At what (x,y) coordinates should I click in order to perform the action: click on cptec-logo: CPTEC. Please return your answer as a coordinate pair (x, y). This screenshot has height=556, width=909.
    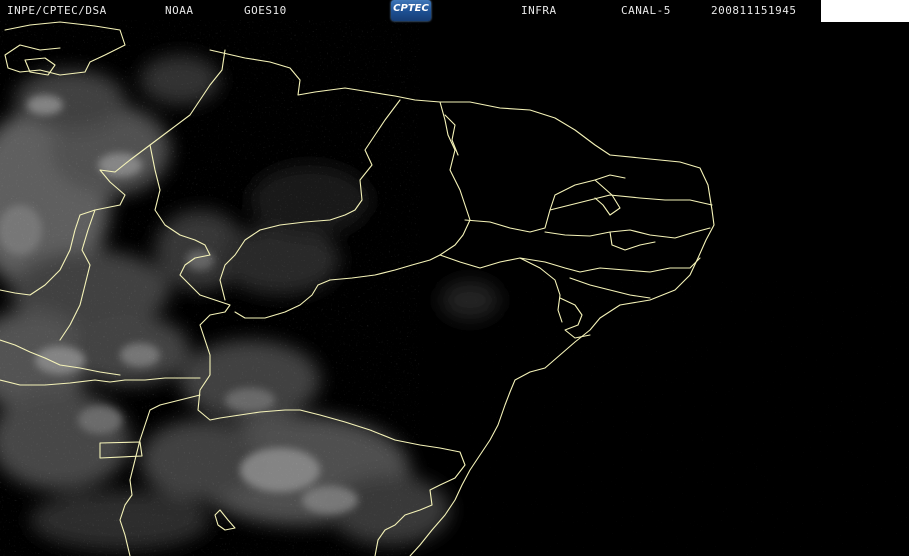
    Looking at the image, I should click on (411, 10).